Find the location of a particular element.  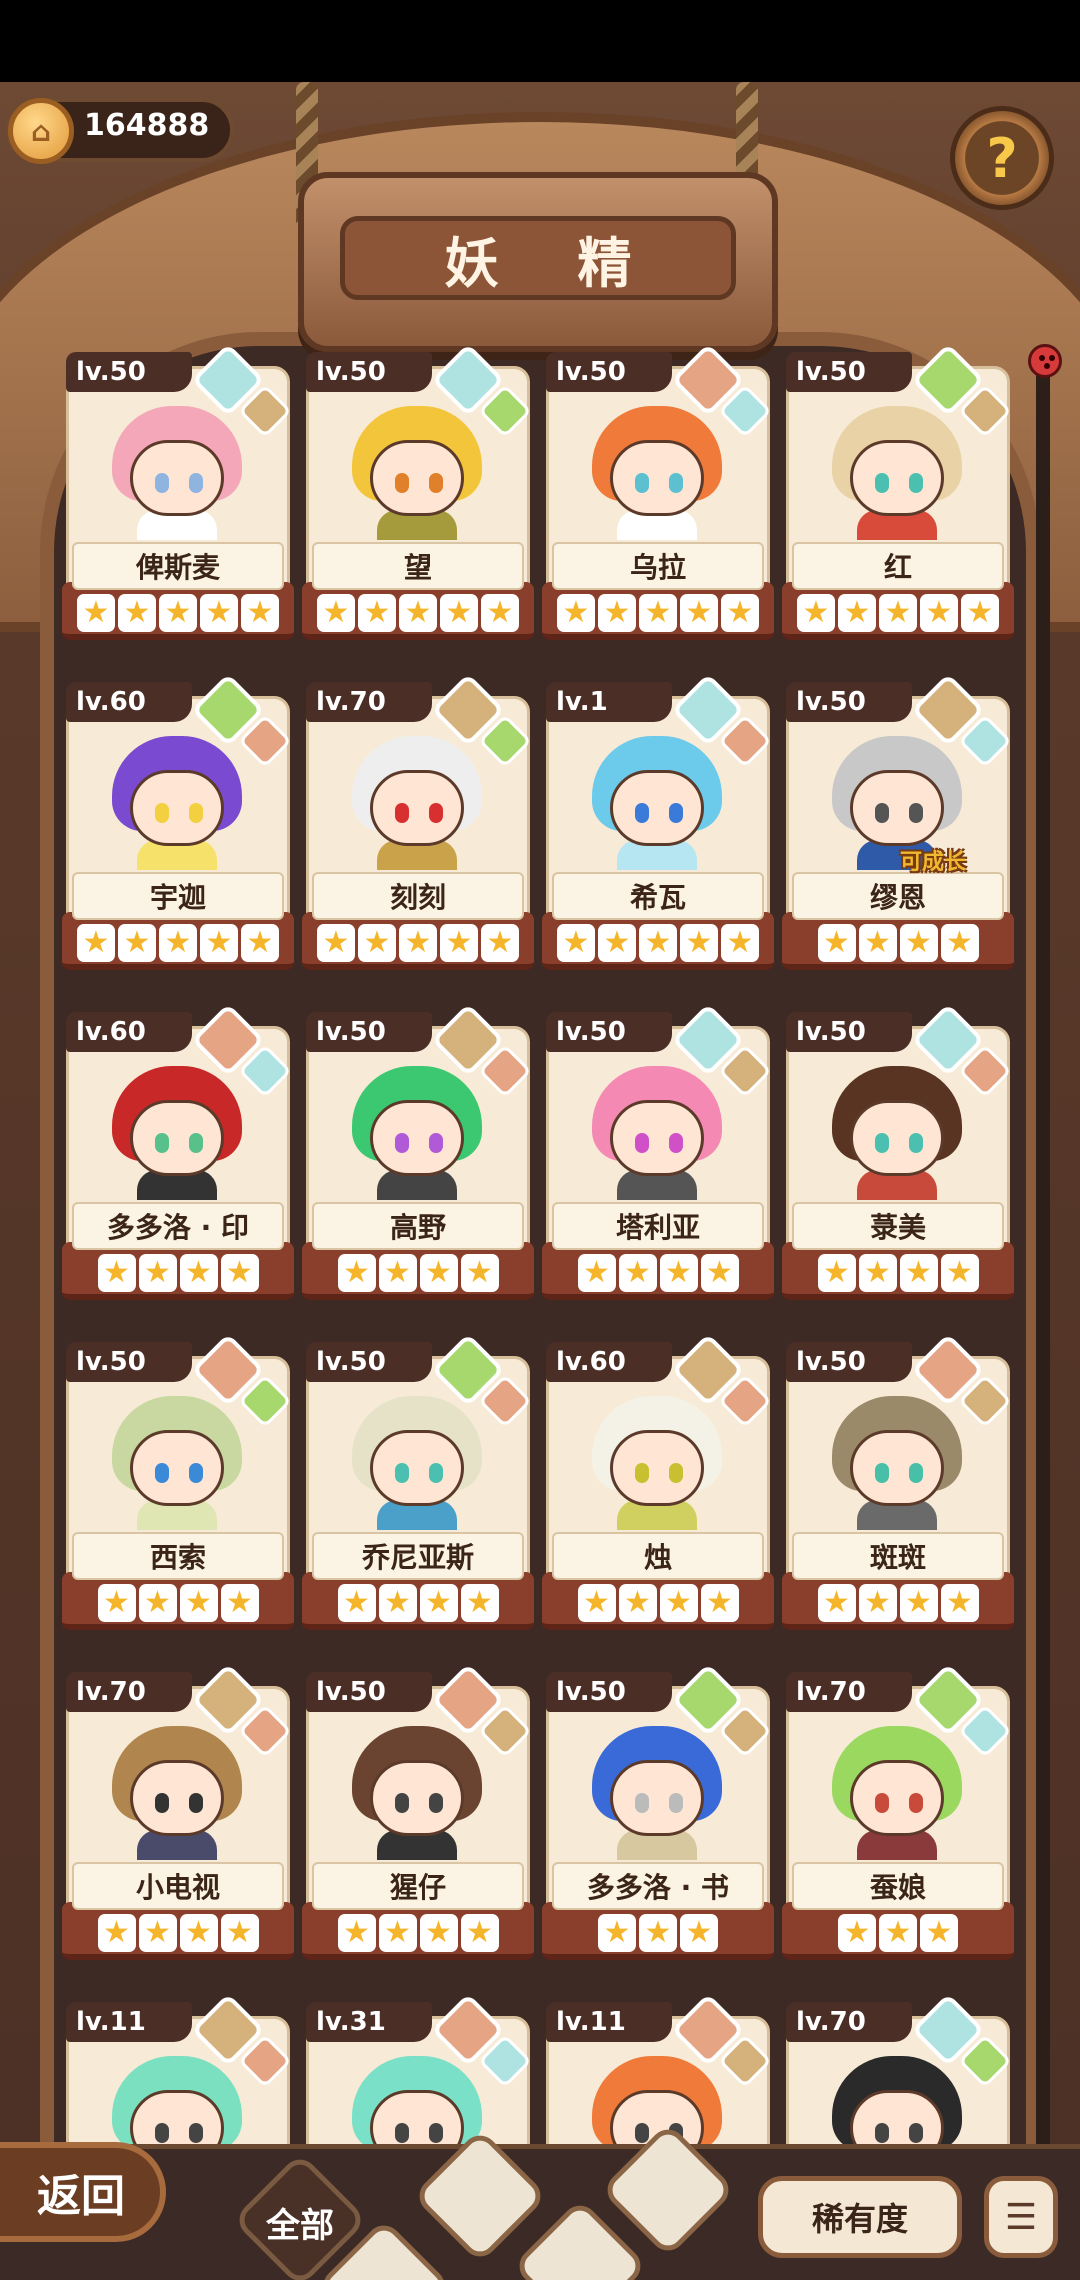

fairy-card: lv.50 高野 ★ ★ ★ ★ is located at coordinates (418, 1153).